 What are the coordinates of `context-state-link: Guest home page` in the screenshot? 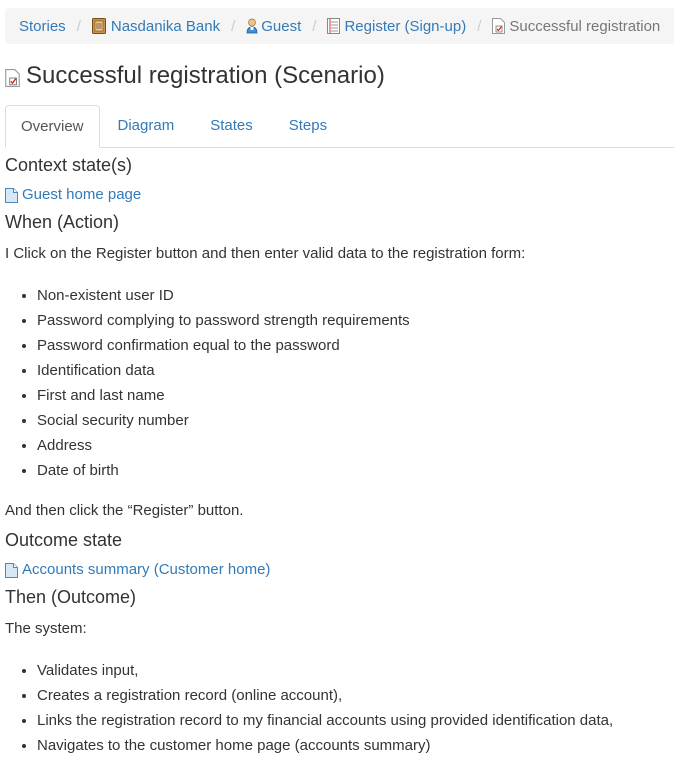 It's located at (339, 195).